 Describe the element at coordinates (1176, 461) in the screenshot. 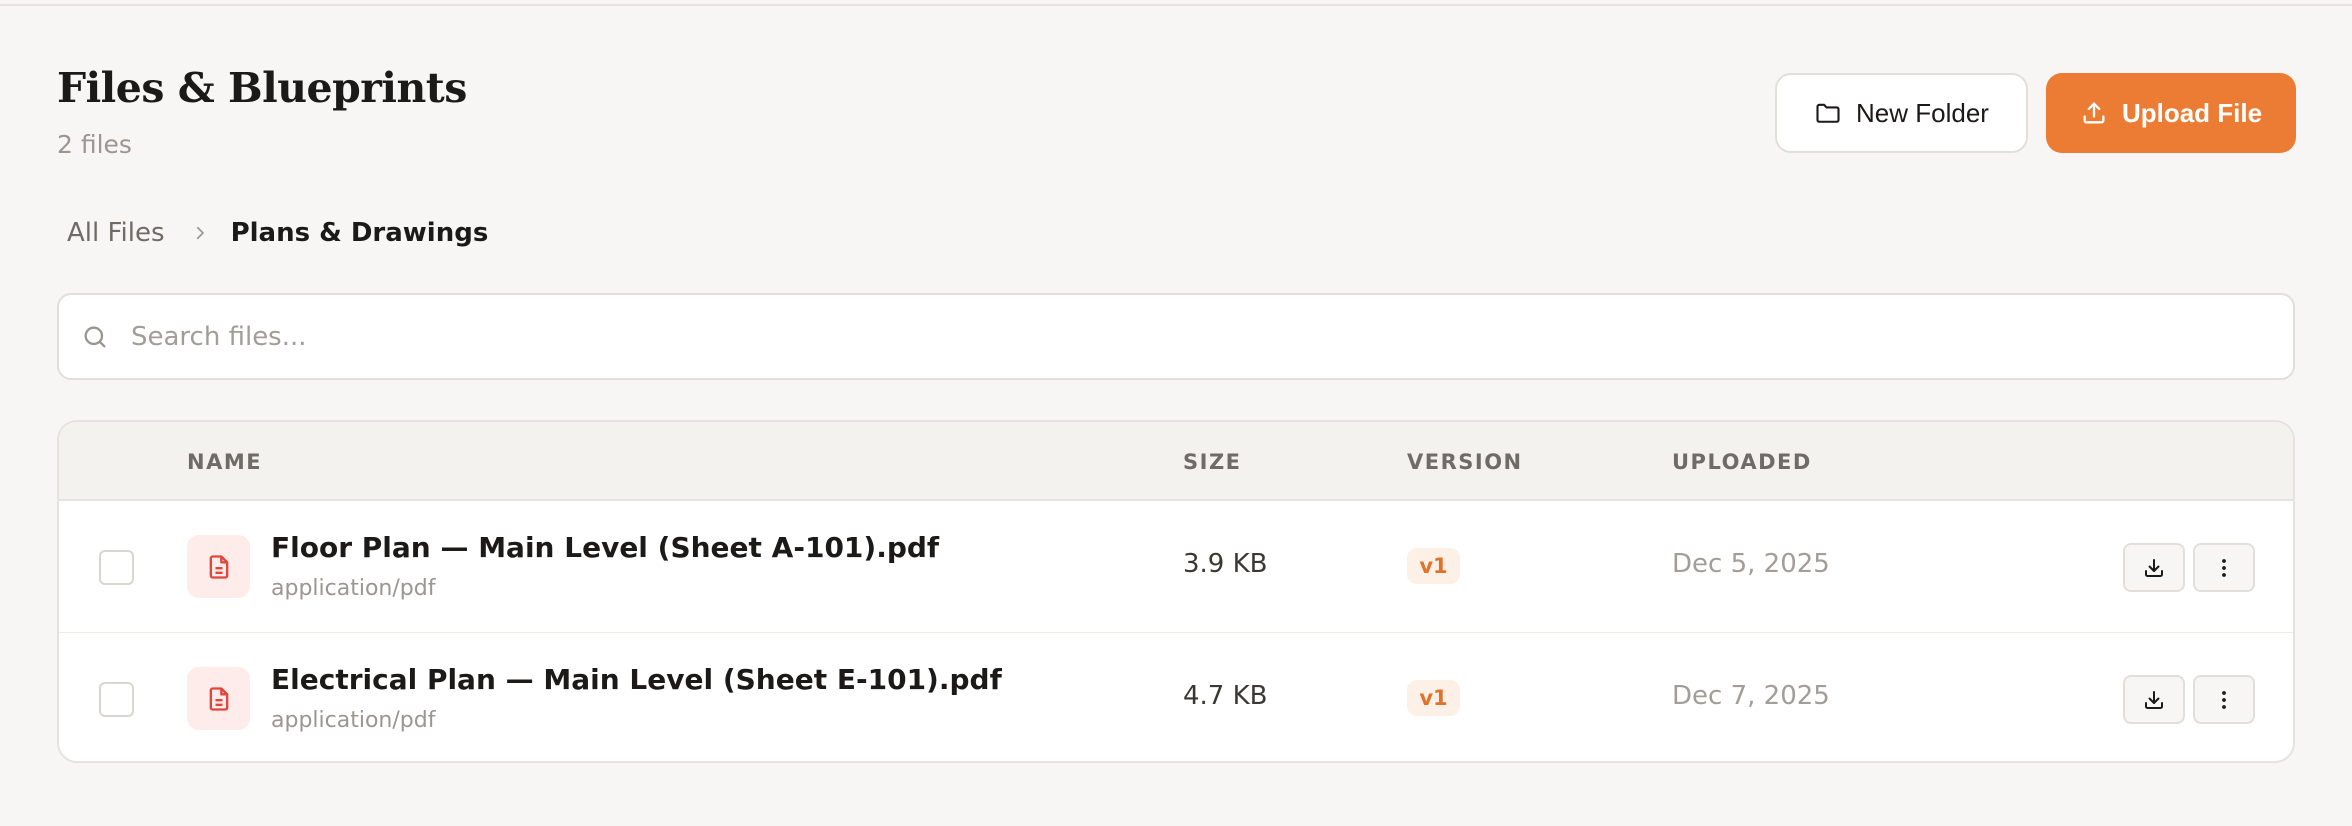

I see `table-header: NAME SIZE VERSION UPLOADED` at that location.